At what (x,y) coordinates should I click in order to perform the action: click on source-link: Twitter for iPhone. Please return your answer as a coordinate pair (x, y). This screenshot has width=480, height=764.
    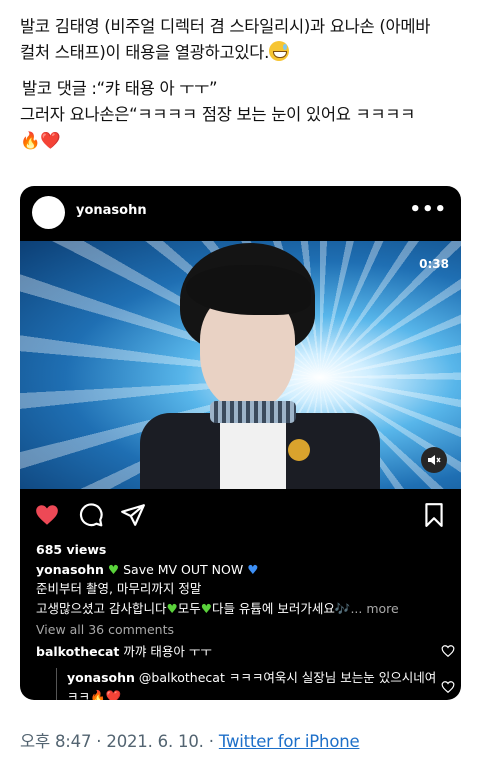
    Looking at the image, I should click on (289, 741).